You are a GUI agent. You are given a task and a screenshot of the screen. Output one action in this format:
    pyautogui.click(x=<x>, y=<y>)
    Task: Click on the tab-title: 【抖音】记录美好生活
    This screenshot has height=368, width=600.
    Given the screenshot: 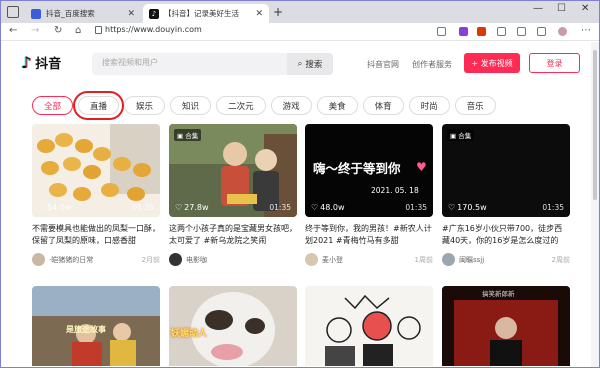 What is the action you would take?
    pyautogui.click(x=201, y=13)
    